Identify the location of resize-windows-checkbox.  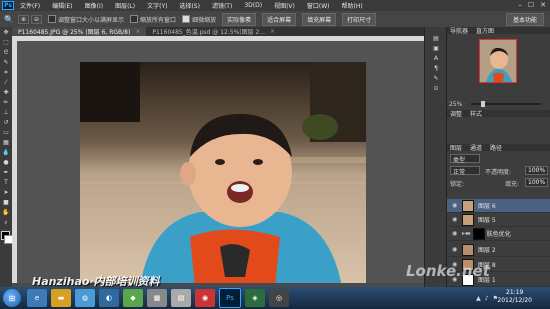
(52, 19).